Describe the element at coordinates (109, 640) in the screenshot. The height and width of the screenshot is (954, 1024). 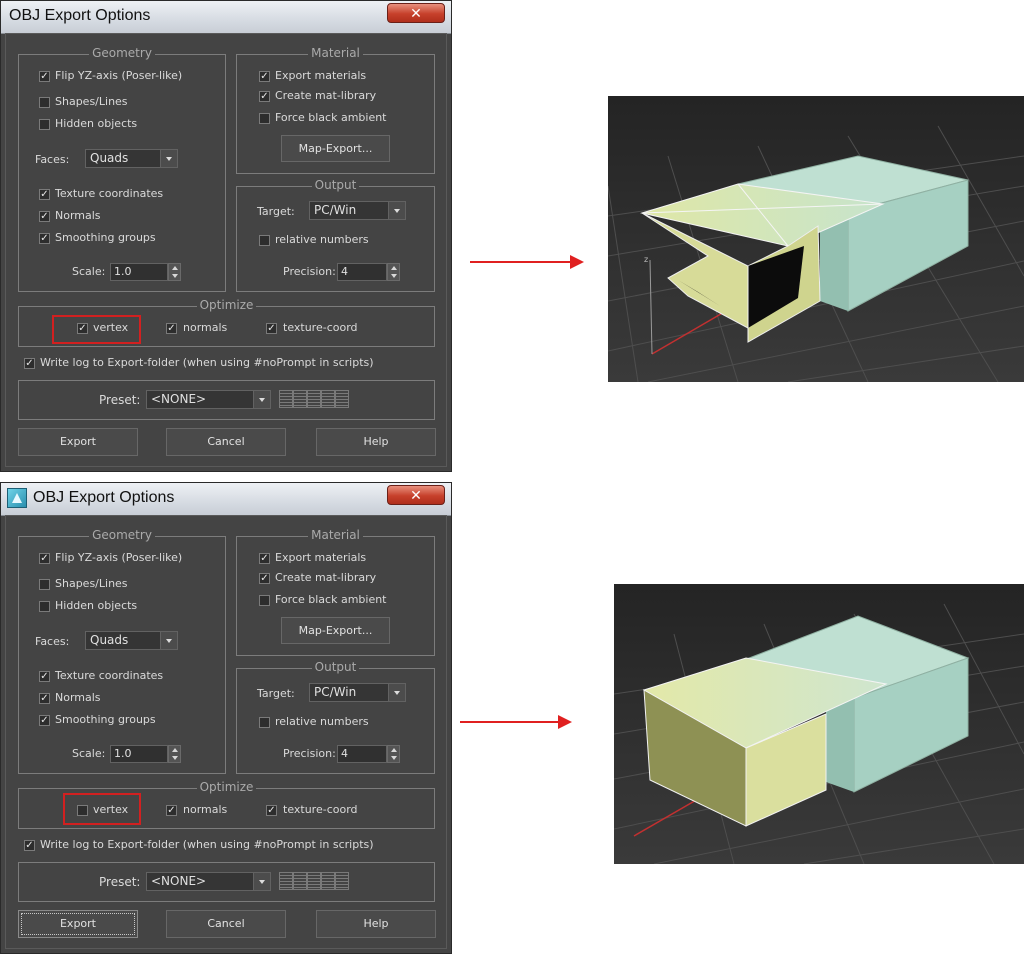
I see `faces-value: Quads` at that location.